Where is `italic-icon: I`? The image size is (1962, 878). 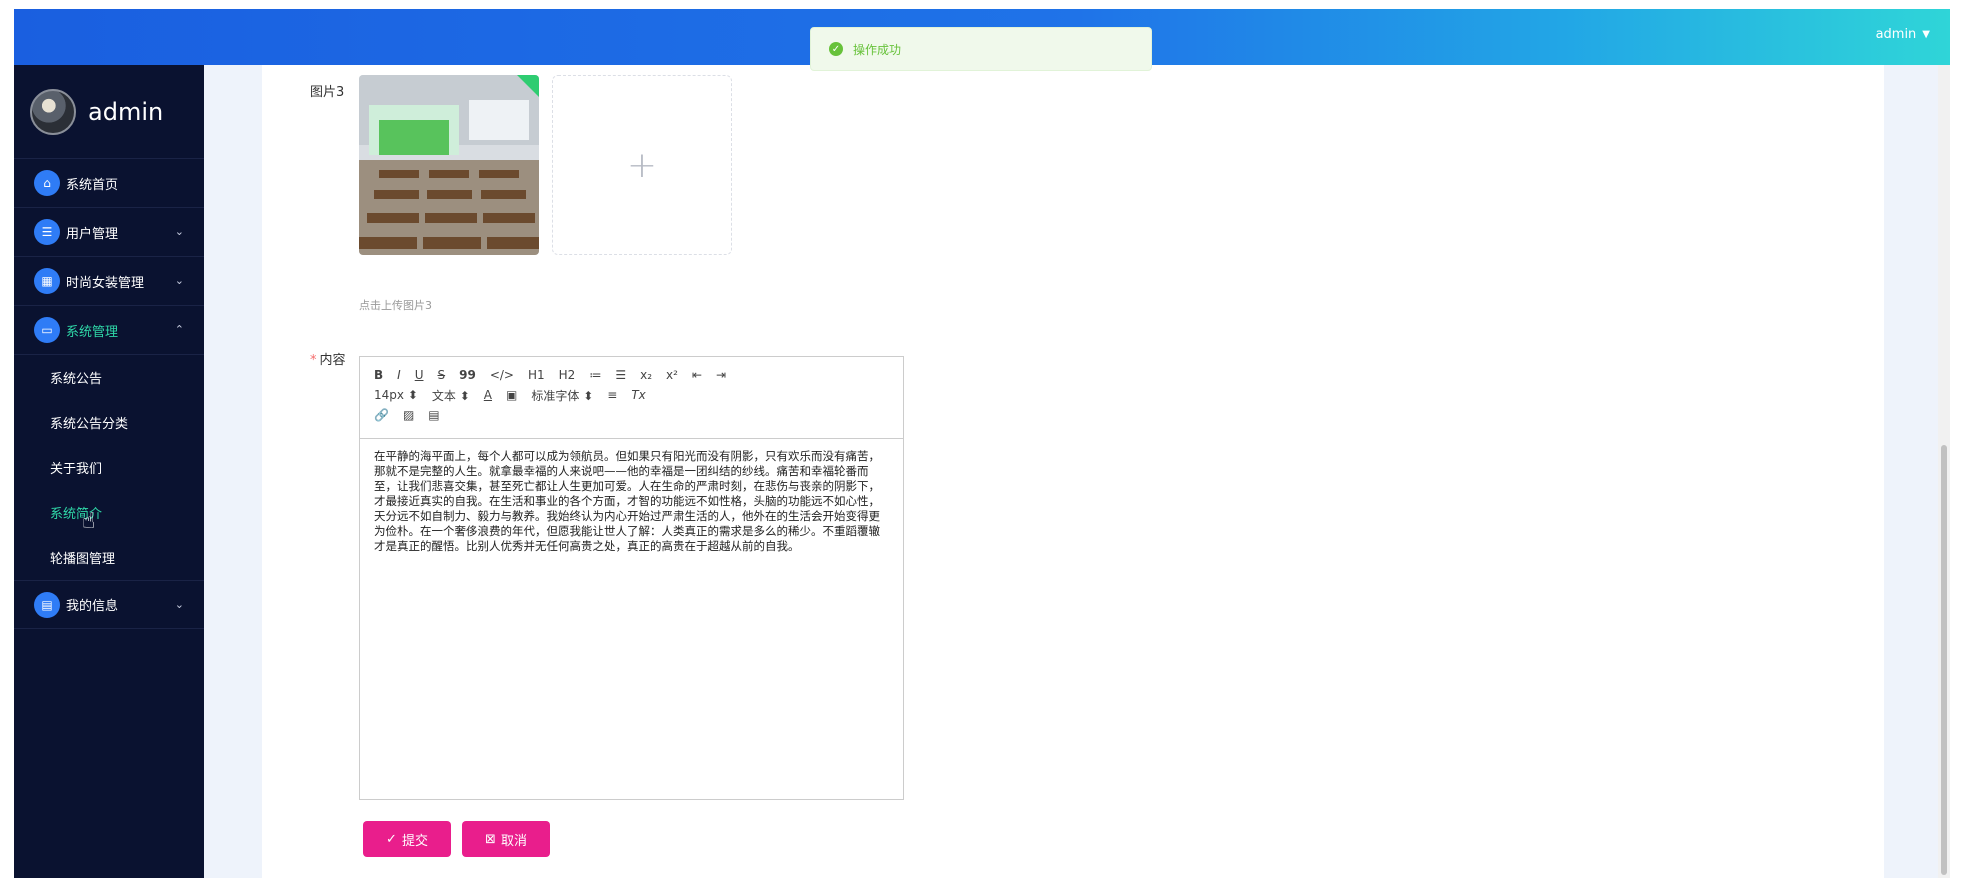 italic-icon: I is located at coordinates (399, 375).